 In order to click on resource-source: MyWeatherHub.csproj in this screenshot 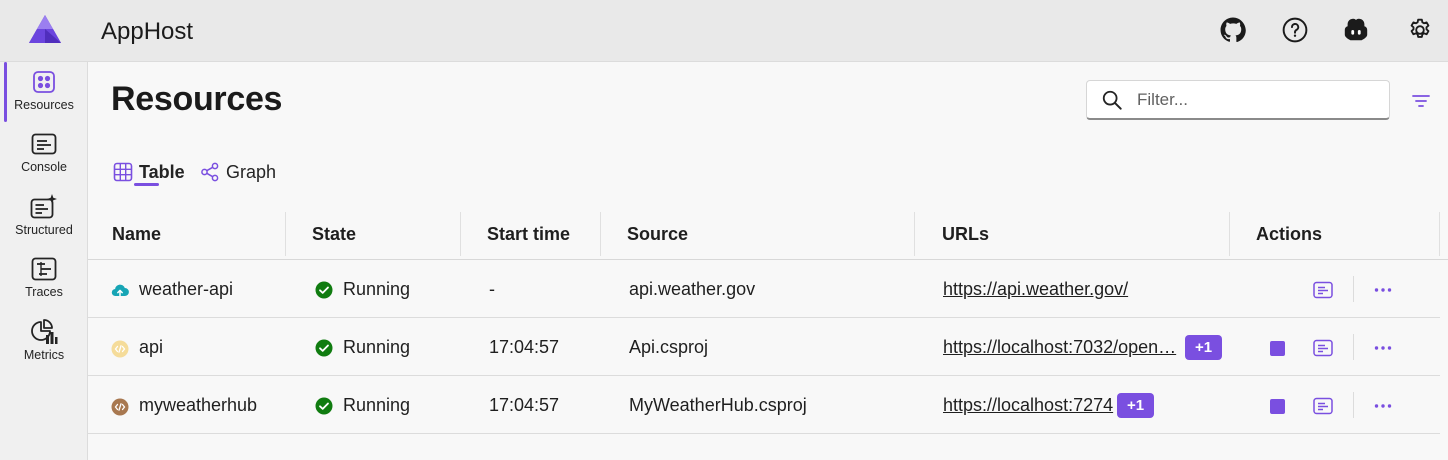, I will do `click(718, 405)`.